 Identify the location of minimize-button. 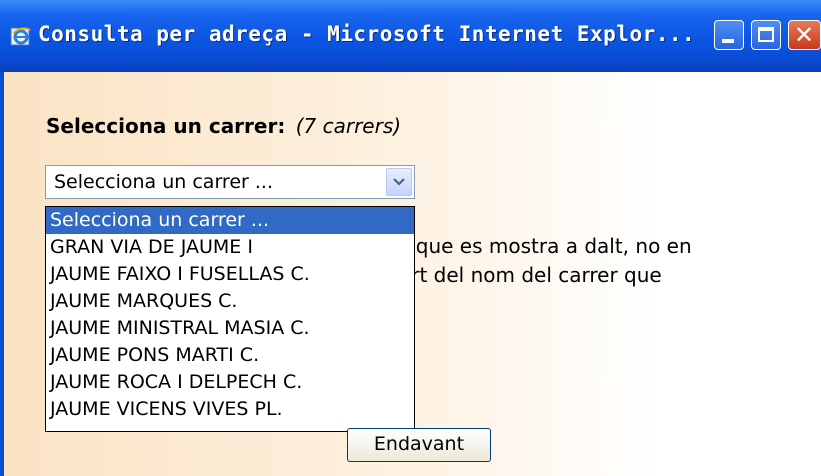
(729, 35).